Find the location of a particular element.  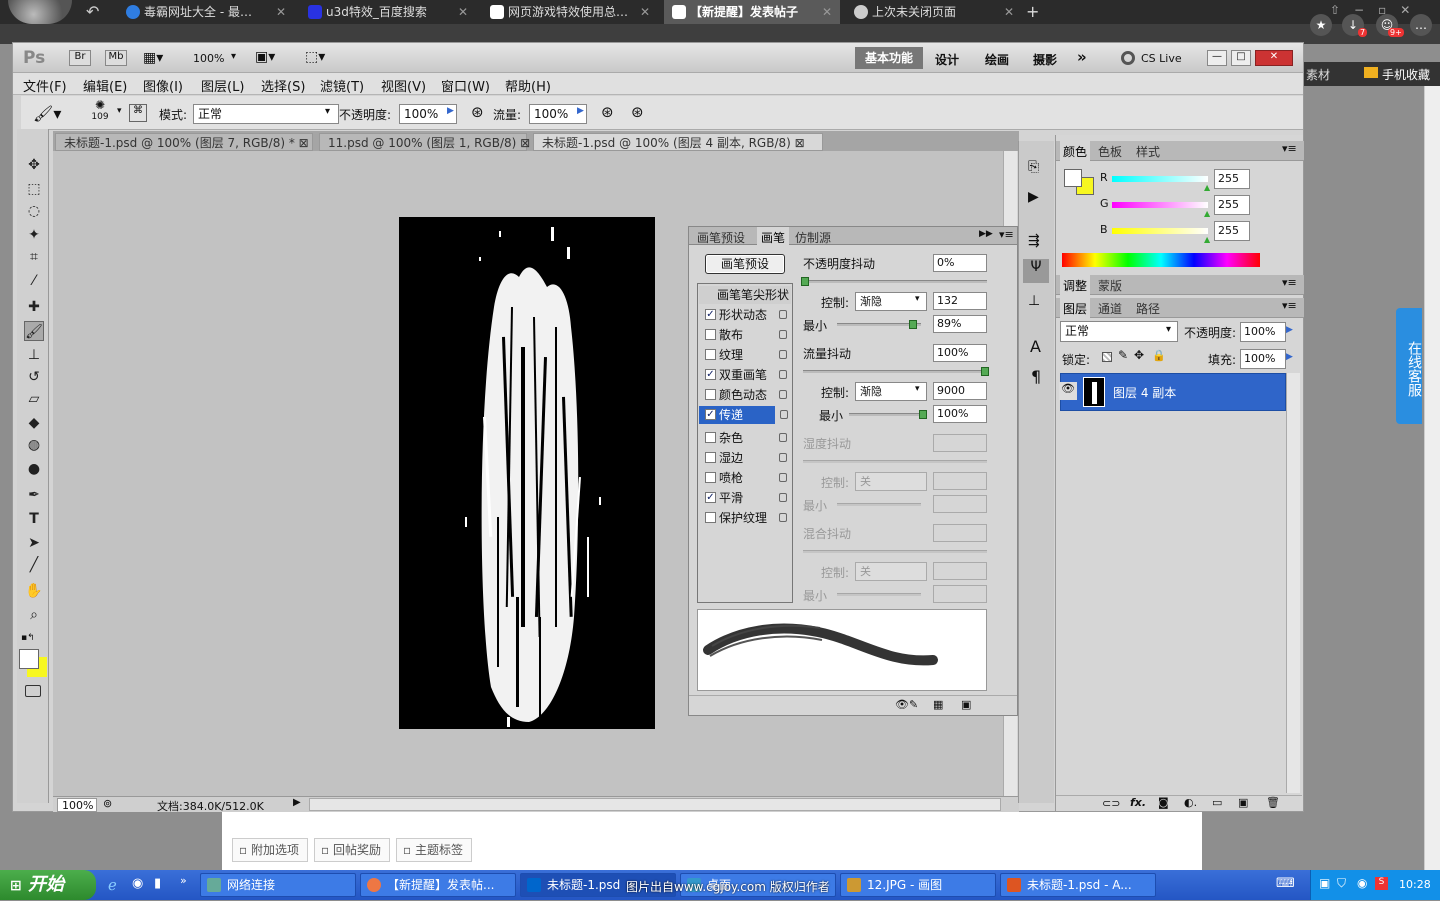

zoom-dropdown-icon: ▾ is located at coordinates (233, 56).